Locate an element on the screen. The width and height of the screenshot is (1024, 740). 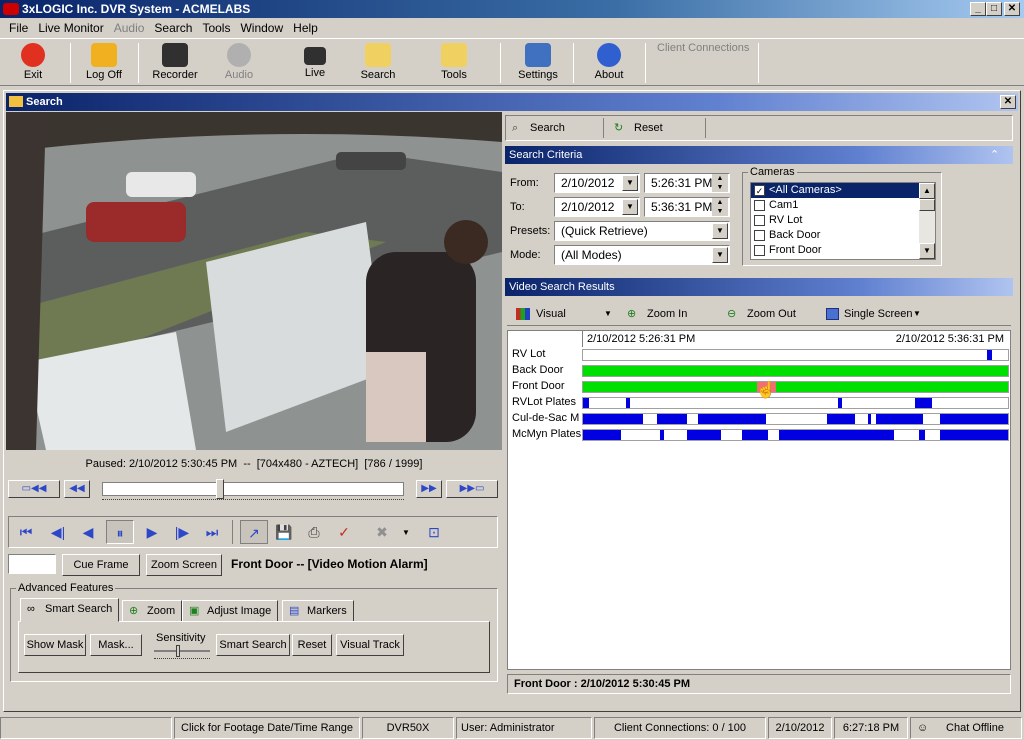
single-screen-dropdown-icon: ▼ is located at coordinates (917, 314).